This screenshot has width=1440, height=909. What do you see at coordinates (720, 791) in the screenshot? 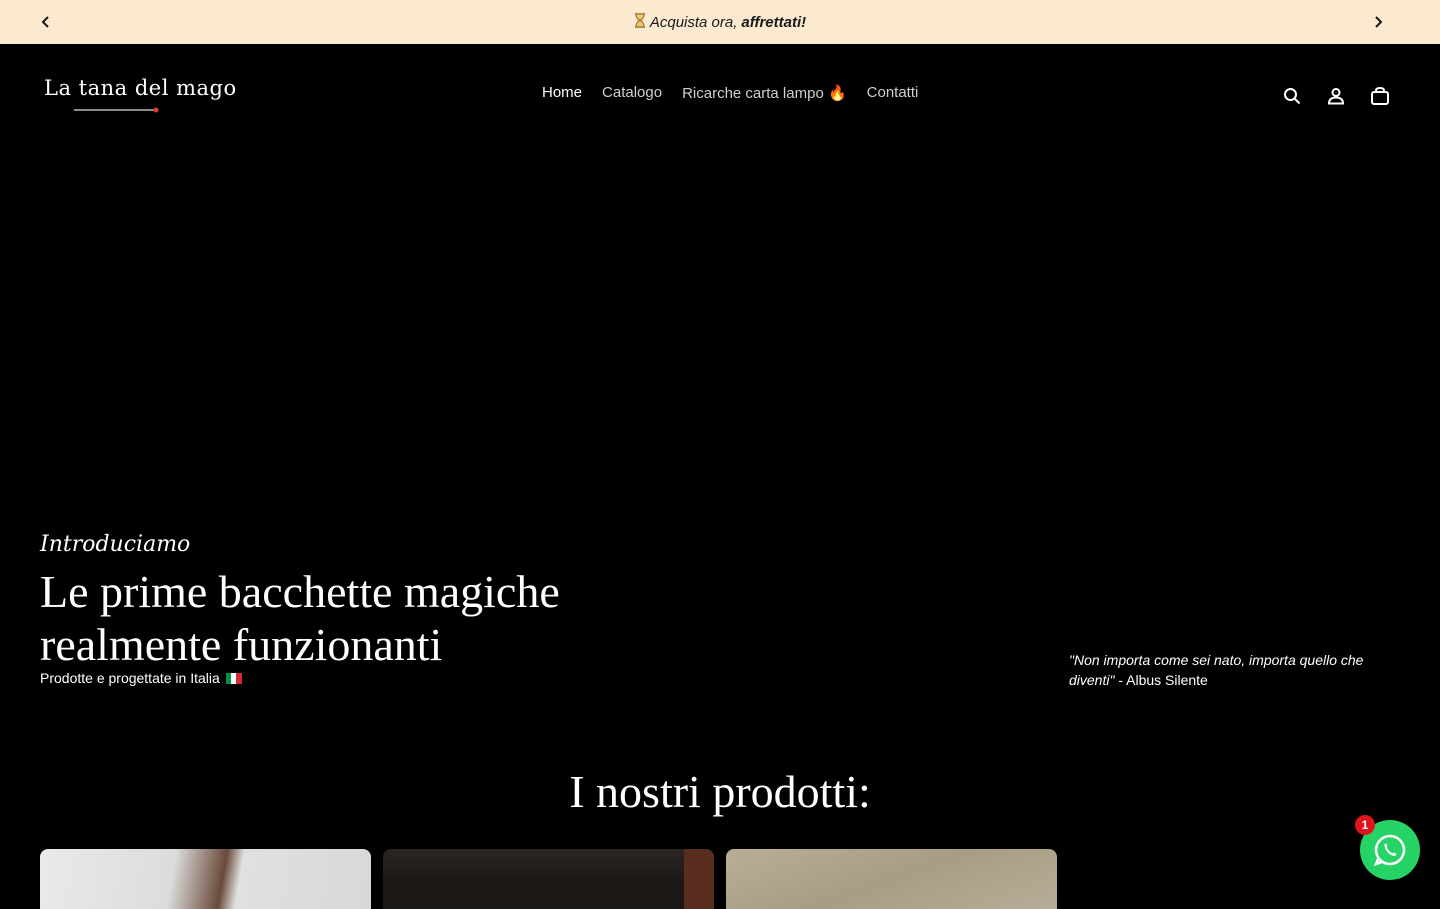
I see `products-title: I nostri prodotti:` at bounding box center [720, 791].